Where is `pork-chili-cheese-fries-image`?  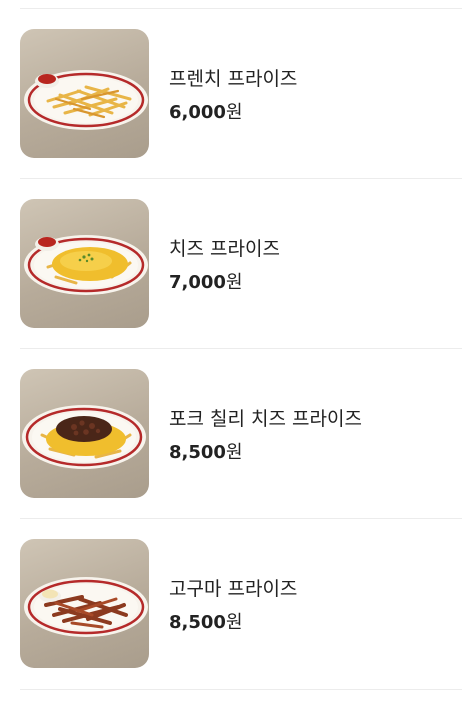 pork-chili-cheese-fries-image is located at coordinates (84, 433).